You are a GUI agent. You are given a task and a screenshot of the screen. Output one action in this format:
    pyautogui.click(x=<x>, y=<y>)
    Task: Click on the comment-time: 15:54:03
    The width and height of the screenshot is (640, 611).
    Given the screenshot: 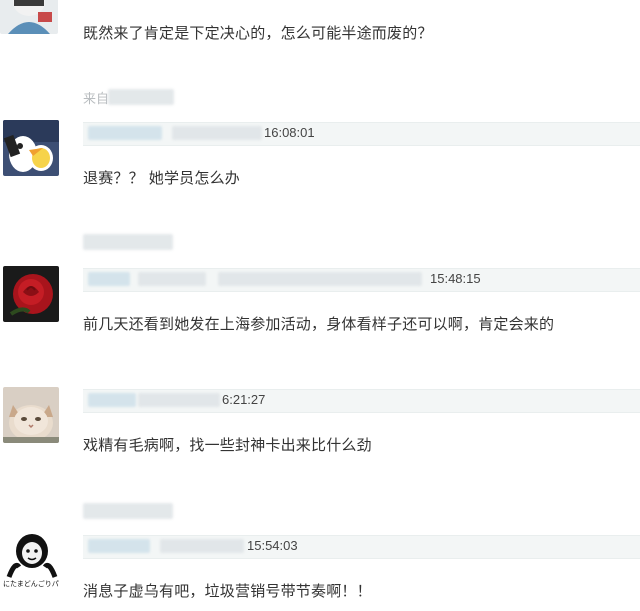 What is the action you would take?
    pyautogui.click(x=272, y=545)
    